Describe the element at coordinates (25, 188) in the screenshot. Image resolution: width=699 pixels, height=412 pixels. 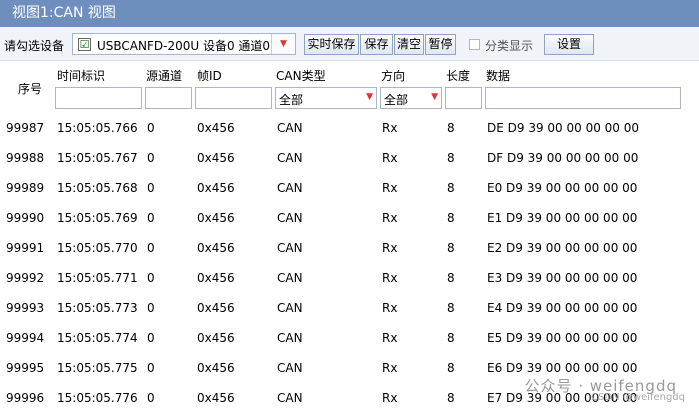
I see `cell-seq: 99989` at that location.